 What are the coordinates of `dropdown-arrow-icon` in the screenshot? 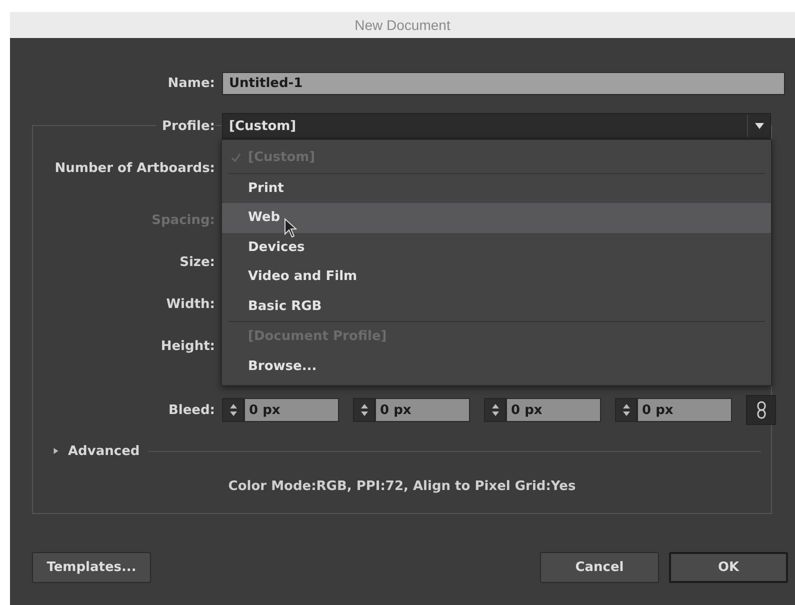 It's located at (759, 126).